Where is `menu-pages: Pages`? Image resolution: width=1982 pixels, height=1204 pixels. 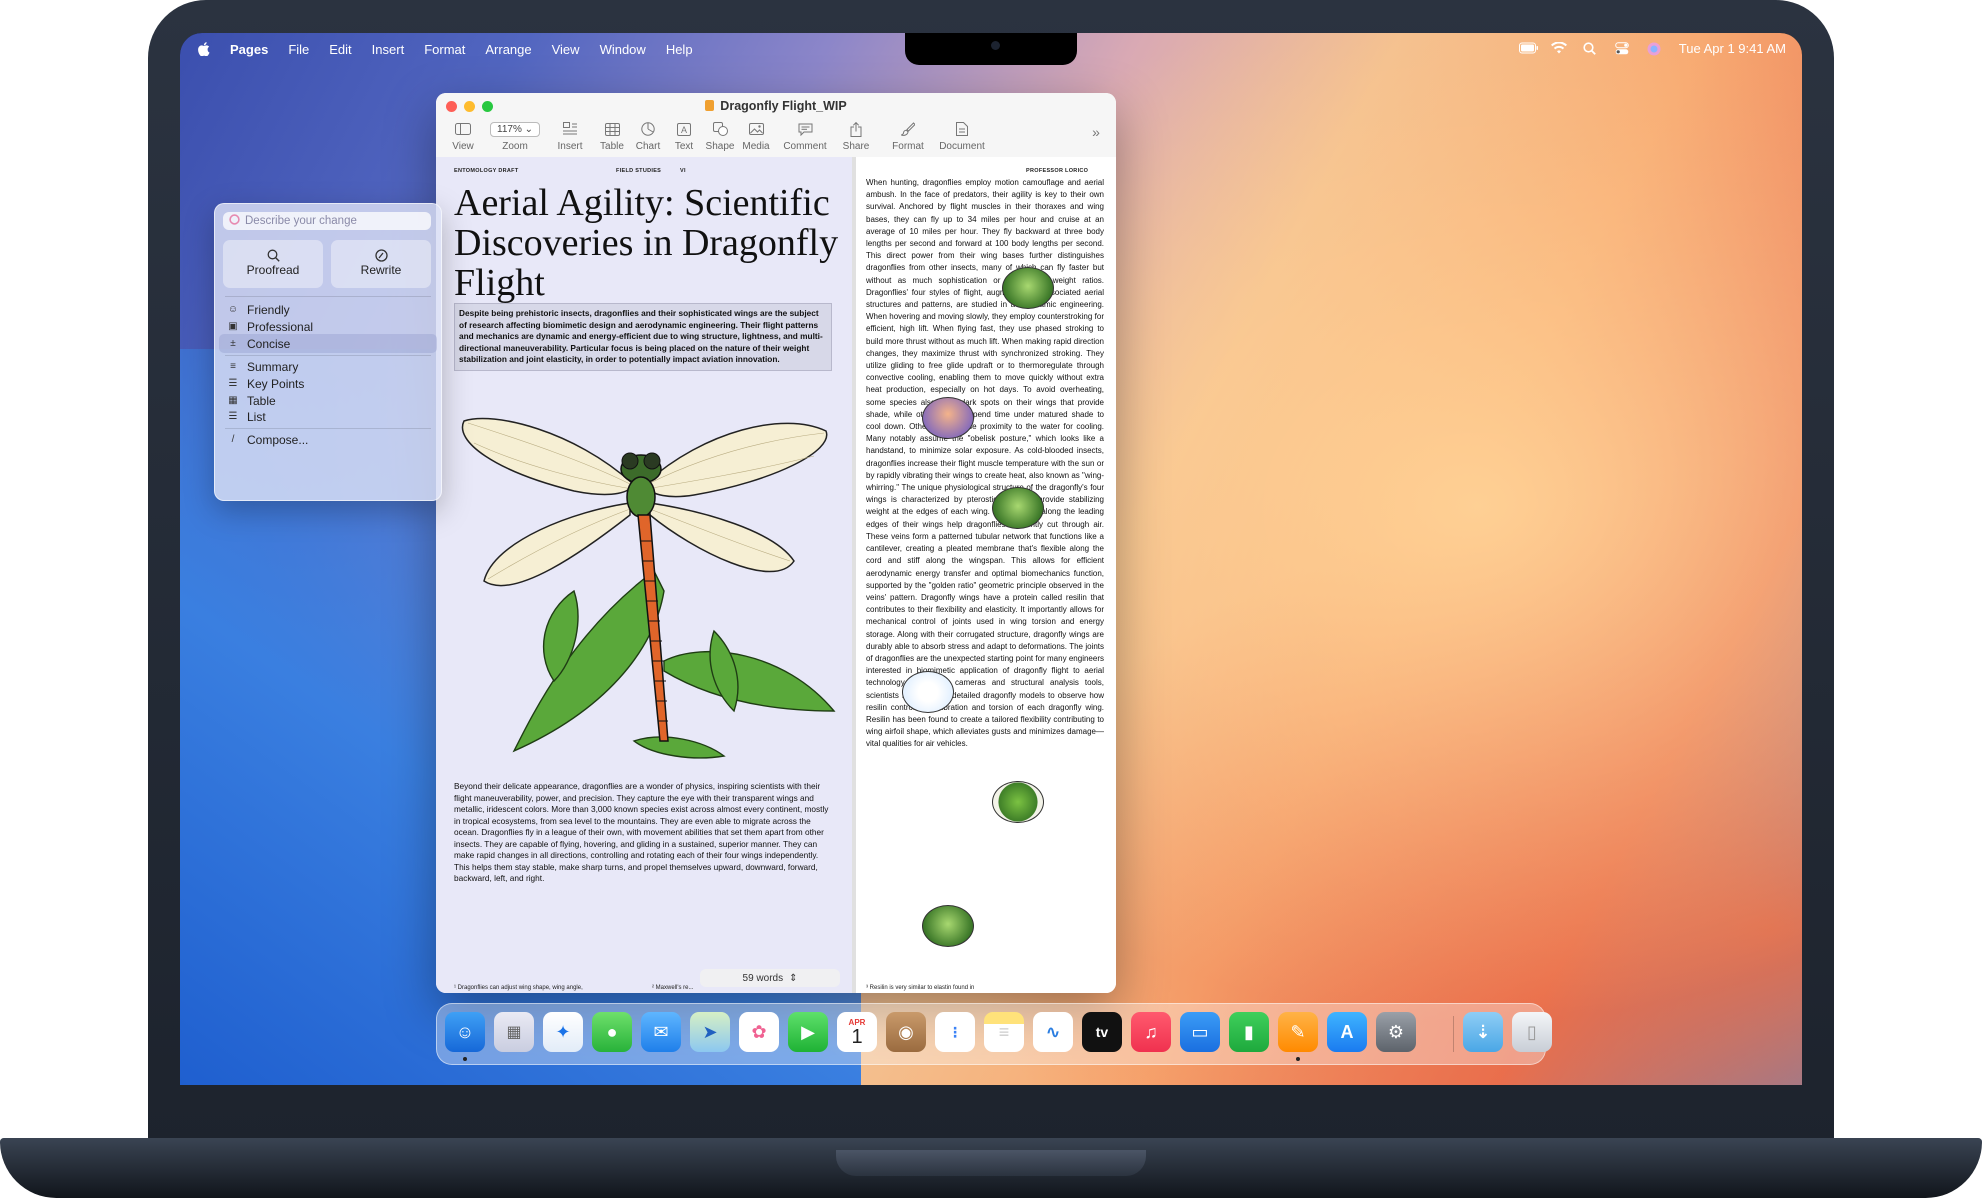
menu-pages: Pages is located at coordinates (249, 50).